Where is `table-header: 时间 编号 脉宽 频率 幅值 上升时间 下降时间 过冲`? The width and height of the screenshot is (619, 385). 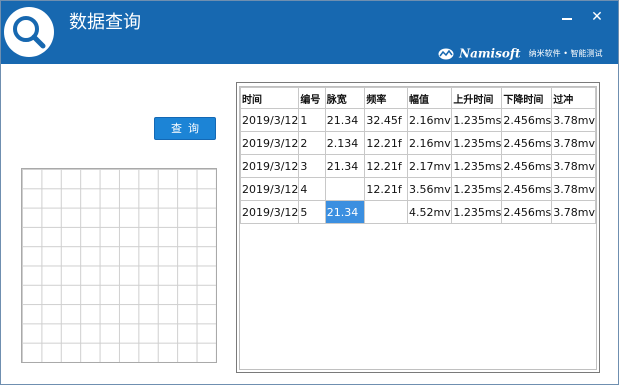
table-header: 时间 编号 脉宽 频率 幅值 上升时间 下降时间 过冲 is located at coordinates (417, 98).